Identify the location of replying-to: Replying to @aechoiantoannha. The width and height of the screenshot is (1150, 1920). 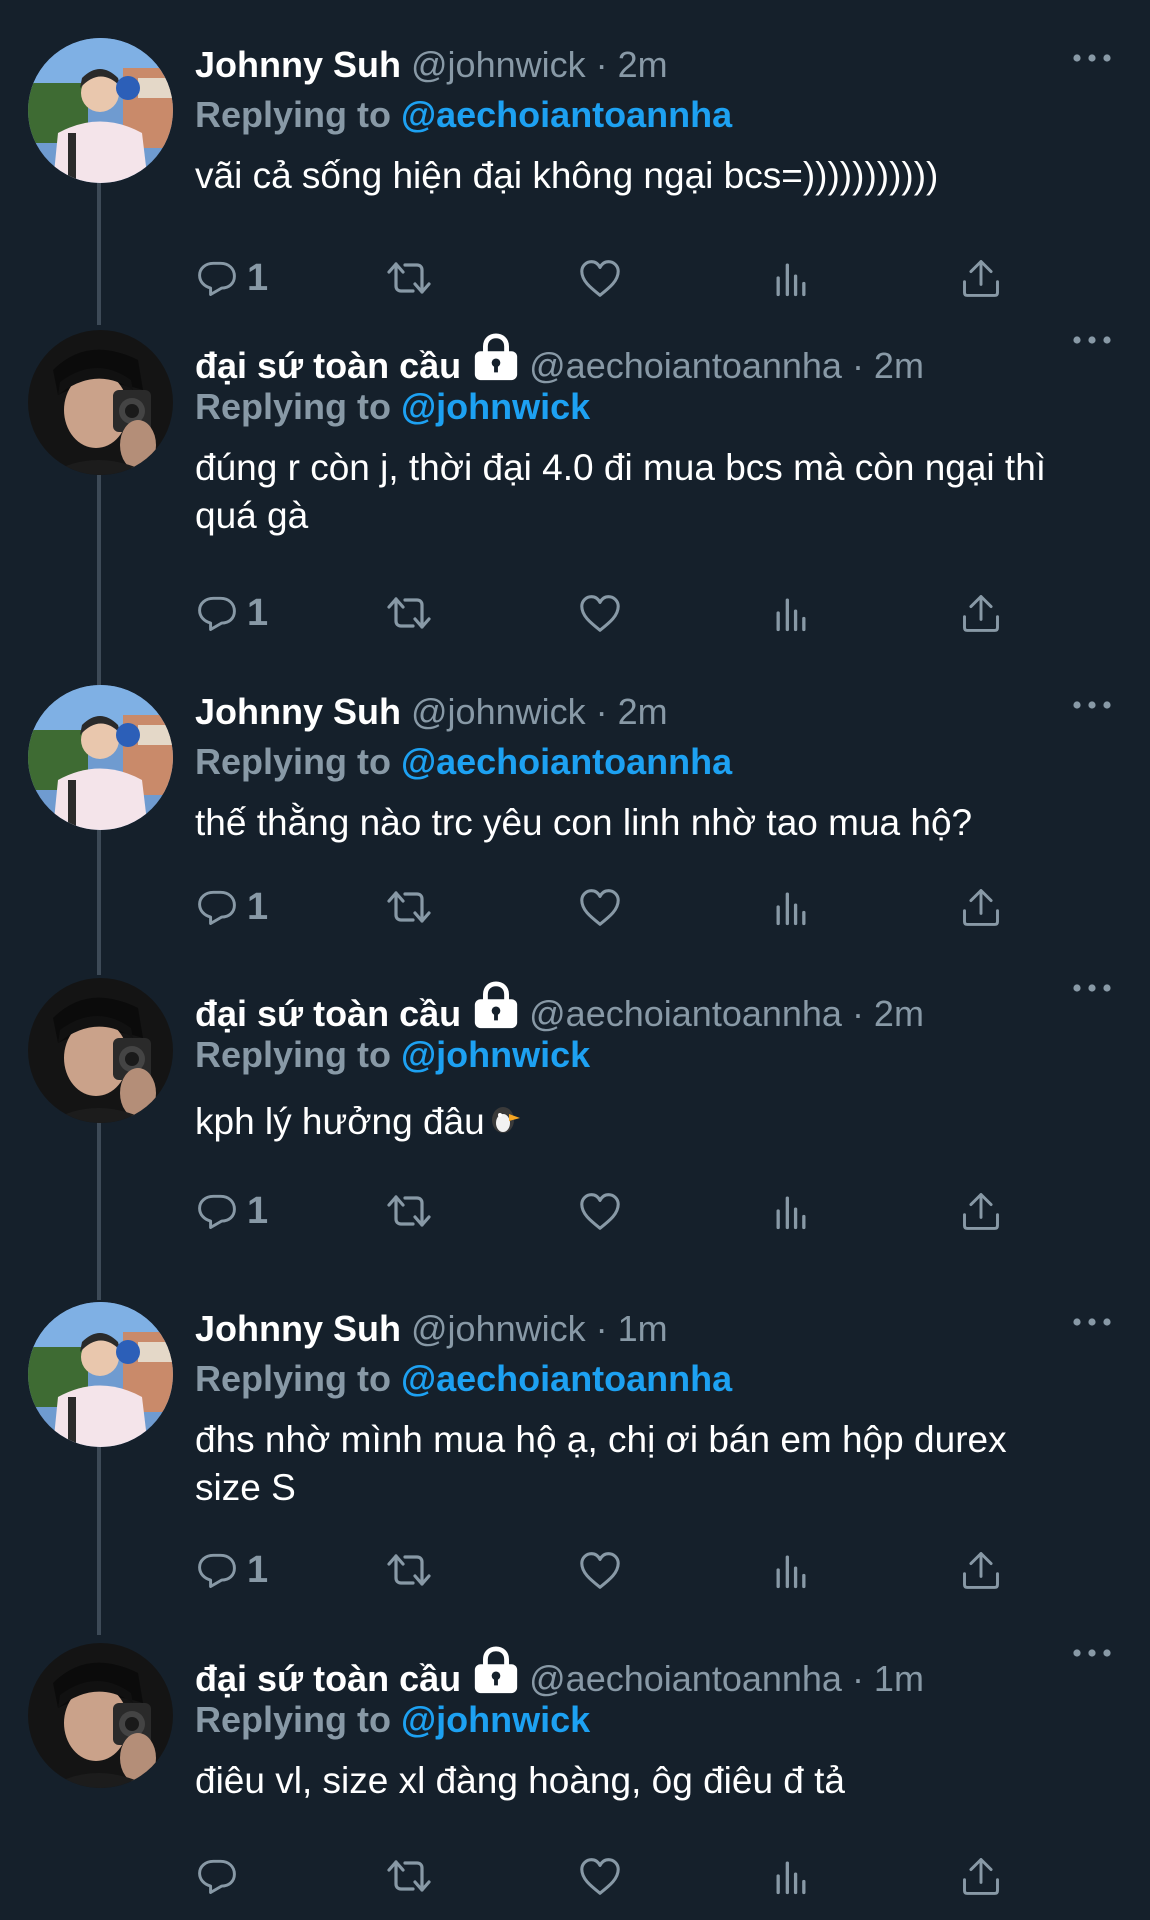
(463, 115).